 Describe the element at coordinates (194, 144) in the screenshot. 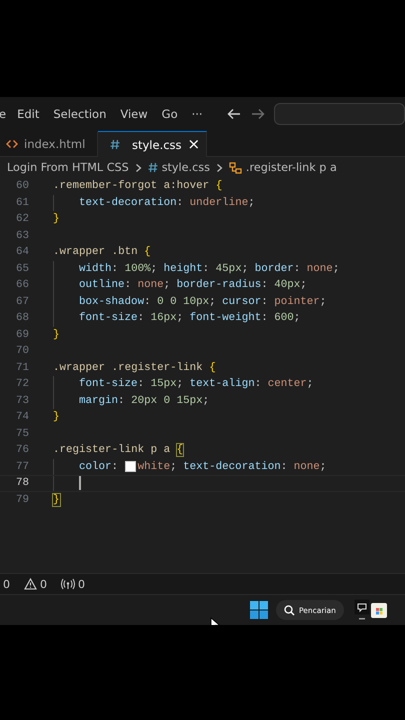

I see `close-button: ×` at that location.